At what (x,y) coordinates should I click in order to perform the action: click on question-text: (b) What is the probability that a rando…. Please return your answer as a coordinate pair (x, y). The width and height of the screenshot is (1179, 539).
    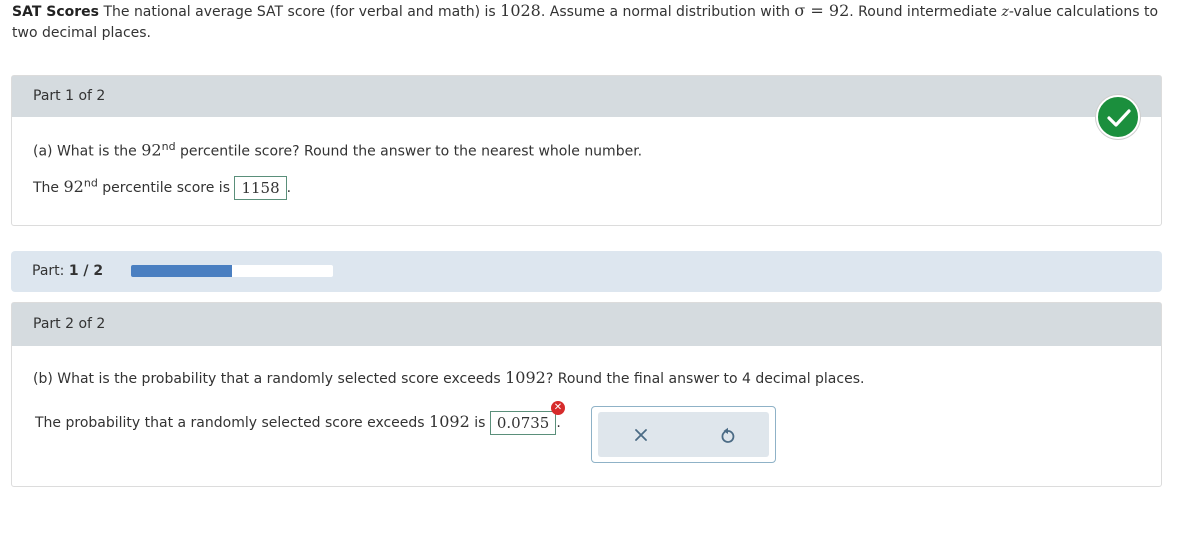
    Looking at the image, I should click on (269, 379).